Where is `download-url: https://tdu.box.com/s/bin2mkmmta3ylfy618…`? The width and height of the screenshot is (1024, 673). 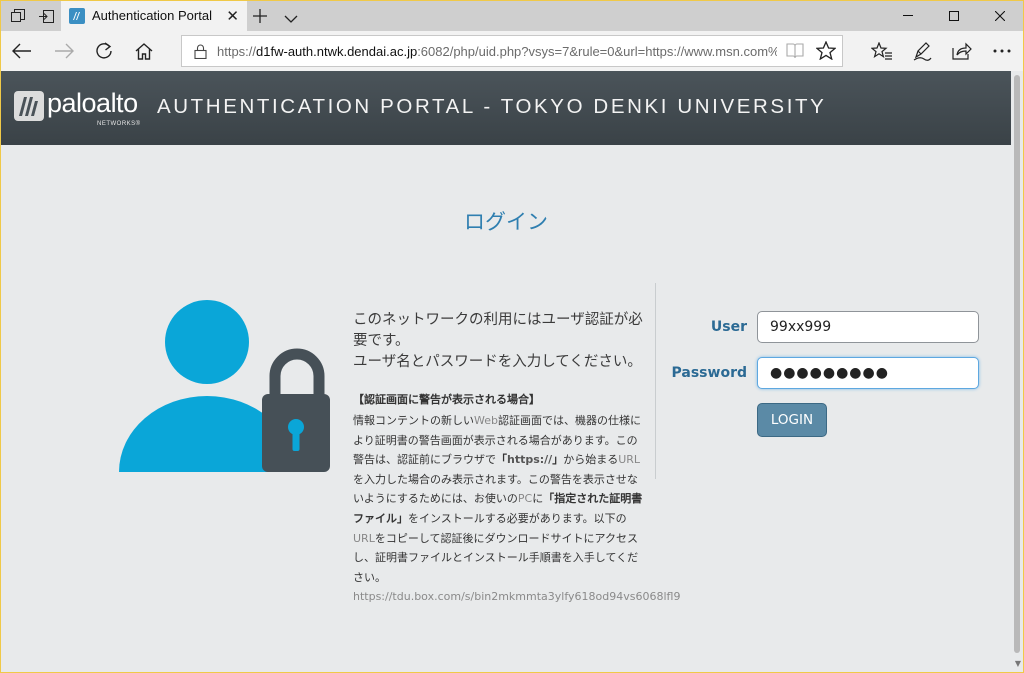
download-url: https://tdu.box.com/s/bin2mkmmta3ylfy618… is located at coordinates (517, 597).